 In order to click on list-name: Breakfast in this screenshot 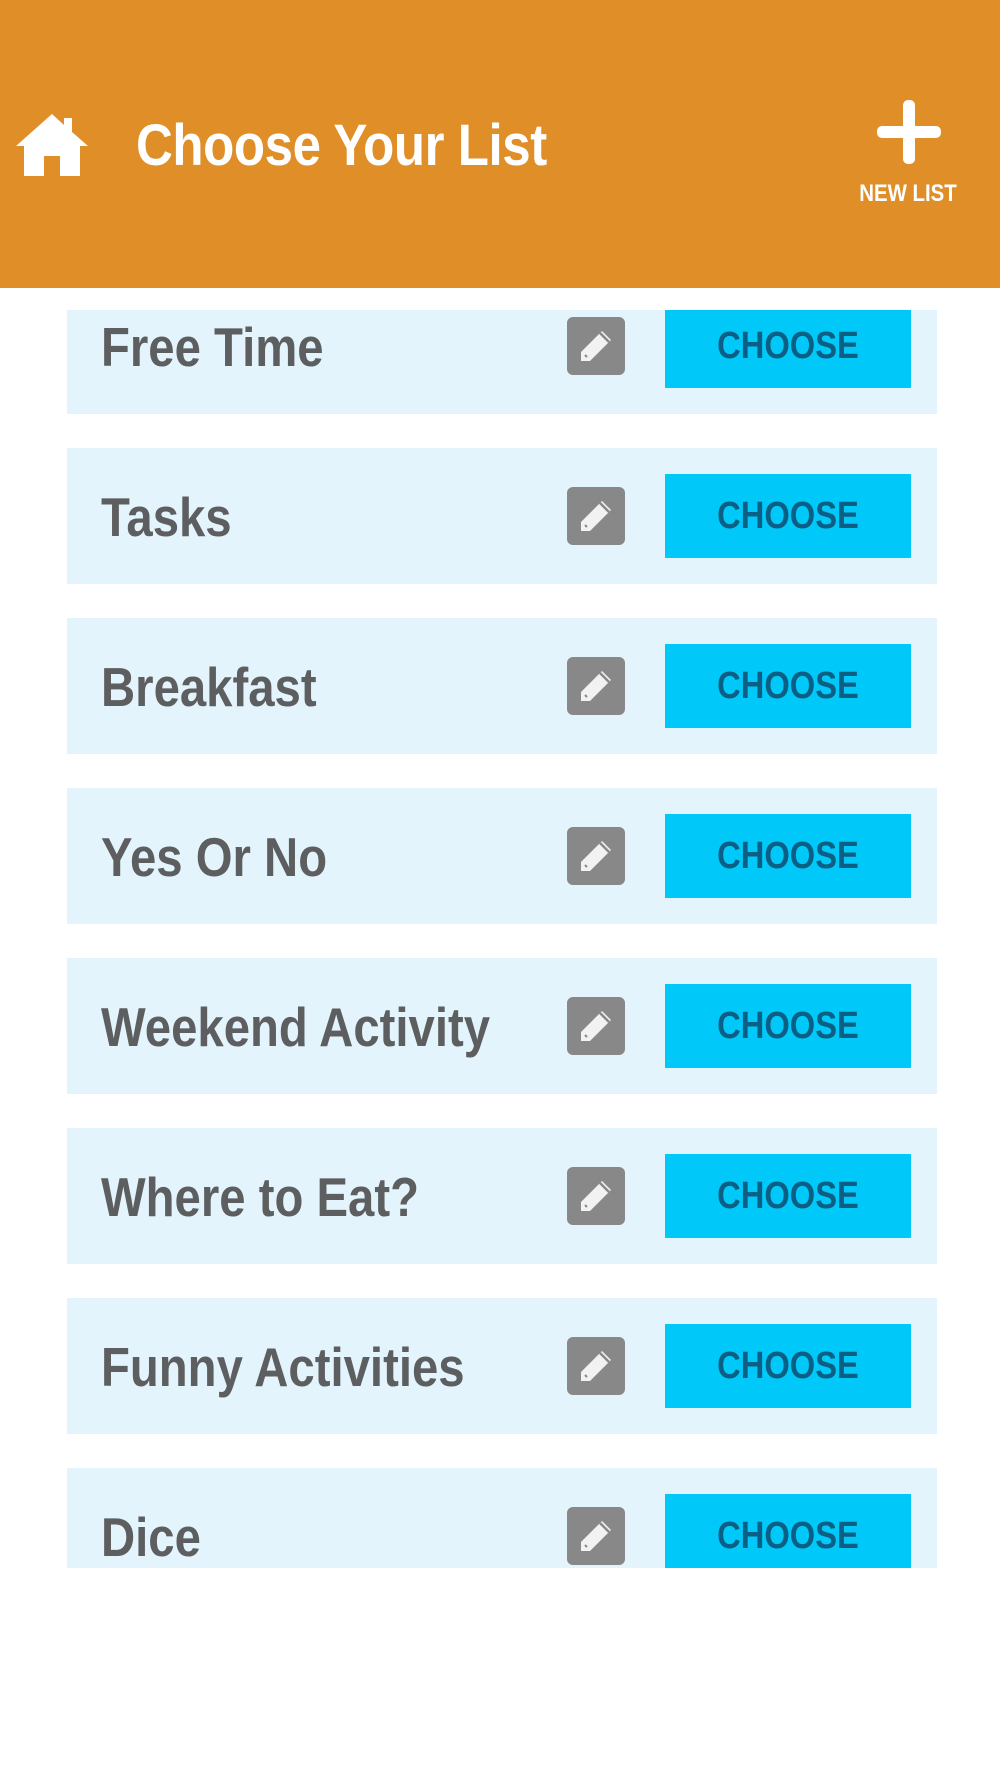, I will do `click(209, 687)`.